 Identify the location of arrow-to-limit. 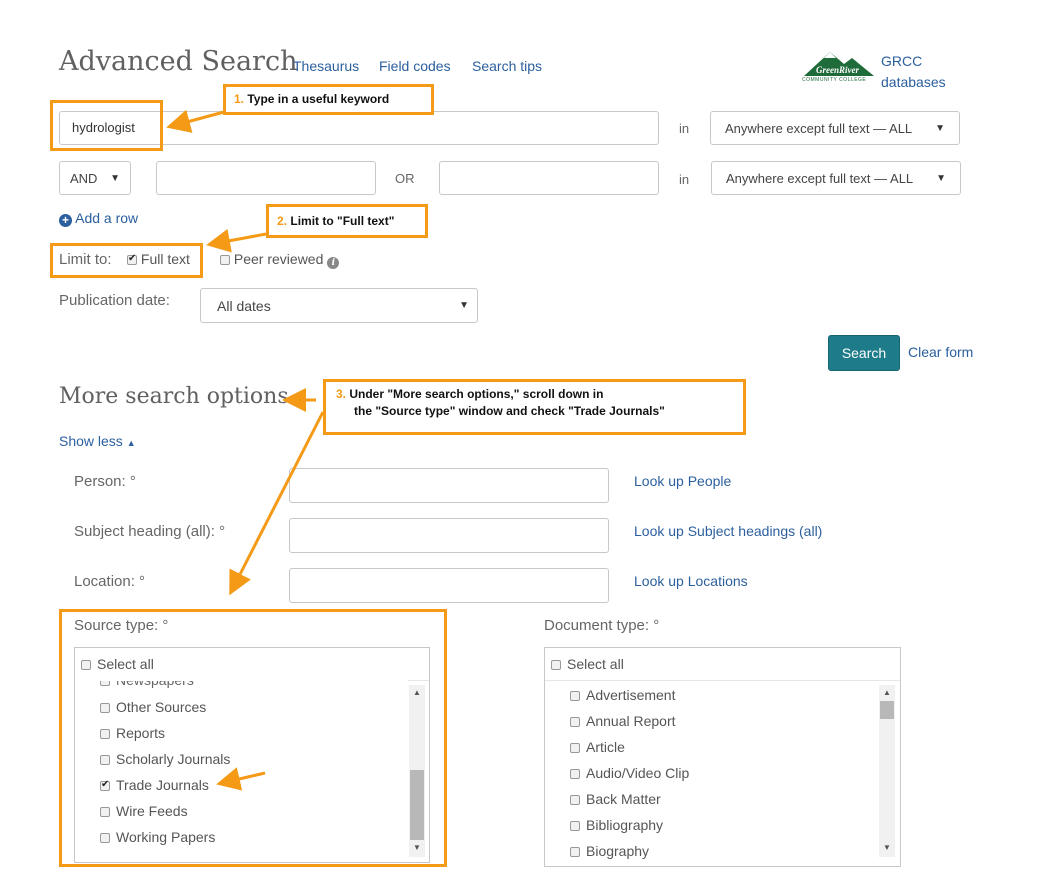
(236, 240).